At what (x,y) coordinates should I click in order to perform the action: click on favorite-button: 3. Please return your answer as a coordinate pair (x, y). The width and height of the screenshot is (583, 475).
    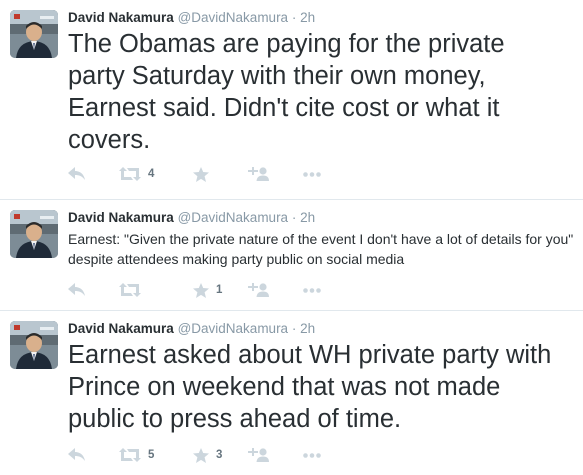
    Looking at the image, I should click on (207, 455).